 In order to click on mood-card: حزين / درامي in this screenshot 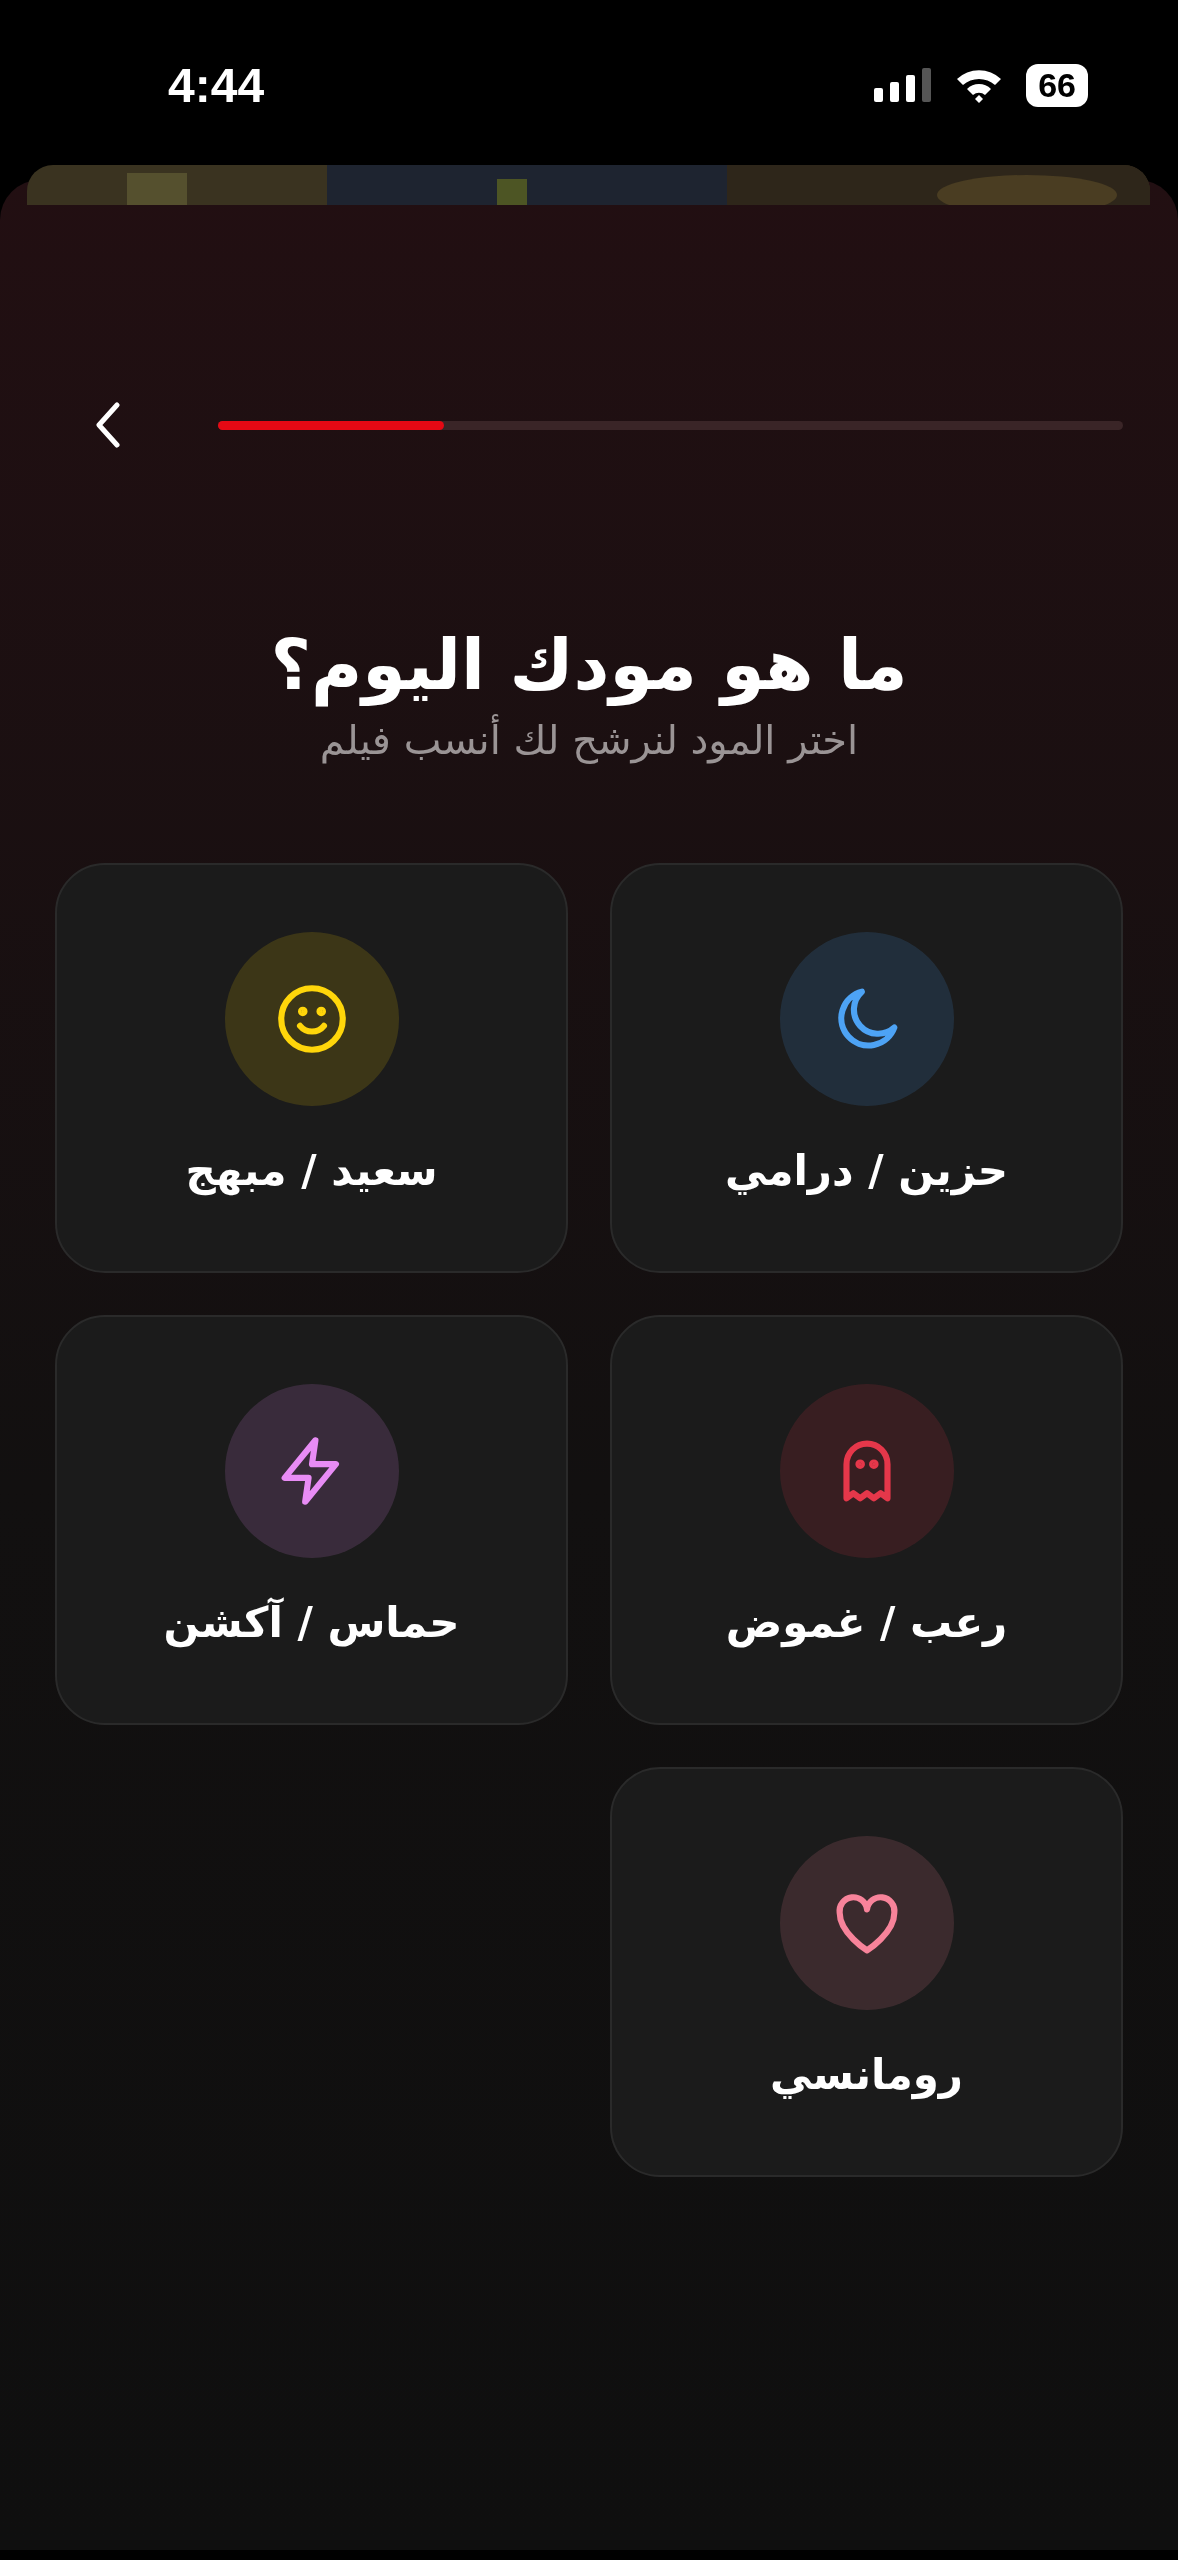, I will do `click(866, 1068)`.